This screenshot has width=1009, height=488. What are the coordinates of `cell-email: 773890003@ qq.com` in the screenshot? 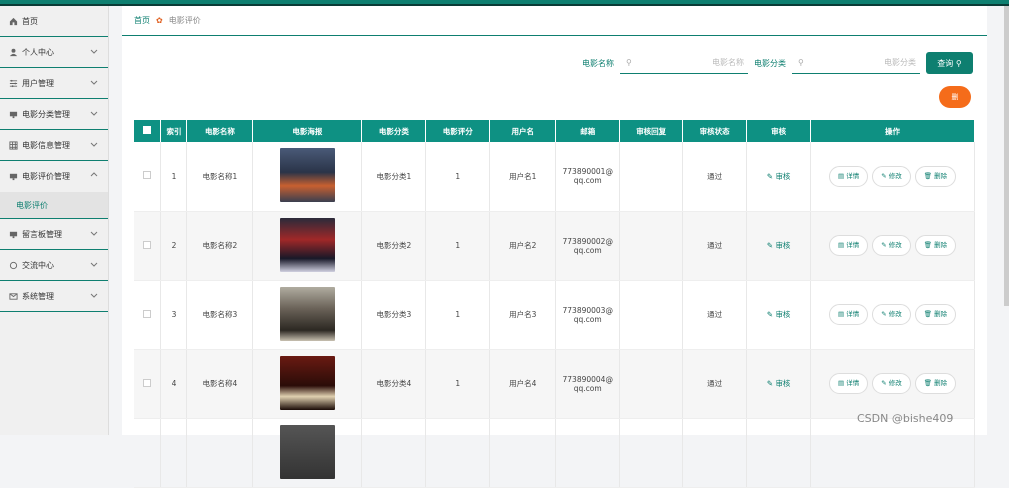 It's located at (588, 315).